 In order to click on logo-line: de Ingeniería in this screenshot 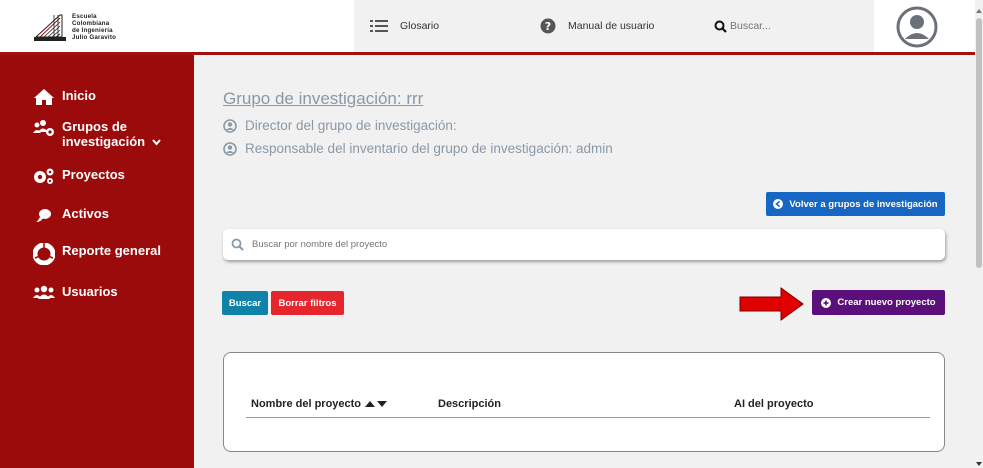, I will do `click(92, 30)`.